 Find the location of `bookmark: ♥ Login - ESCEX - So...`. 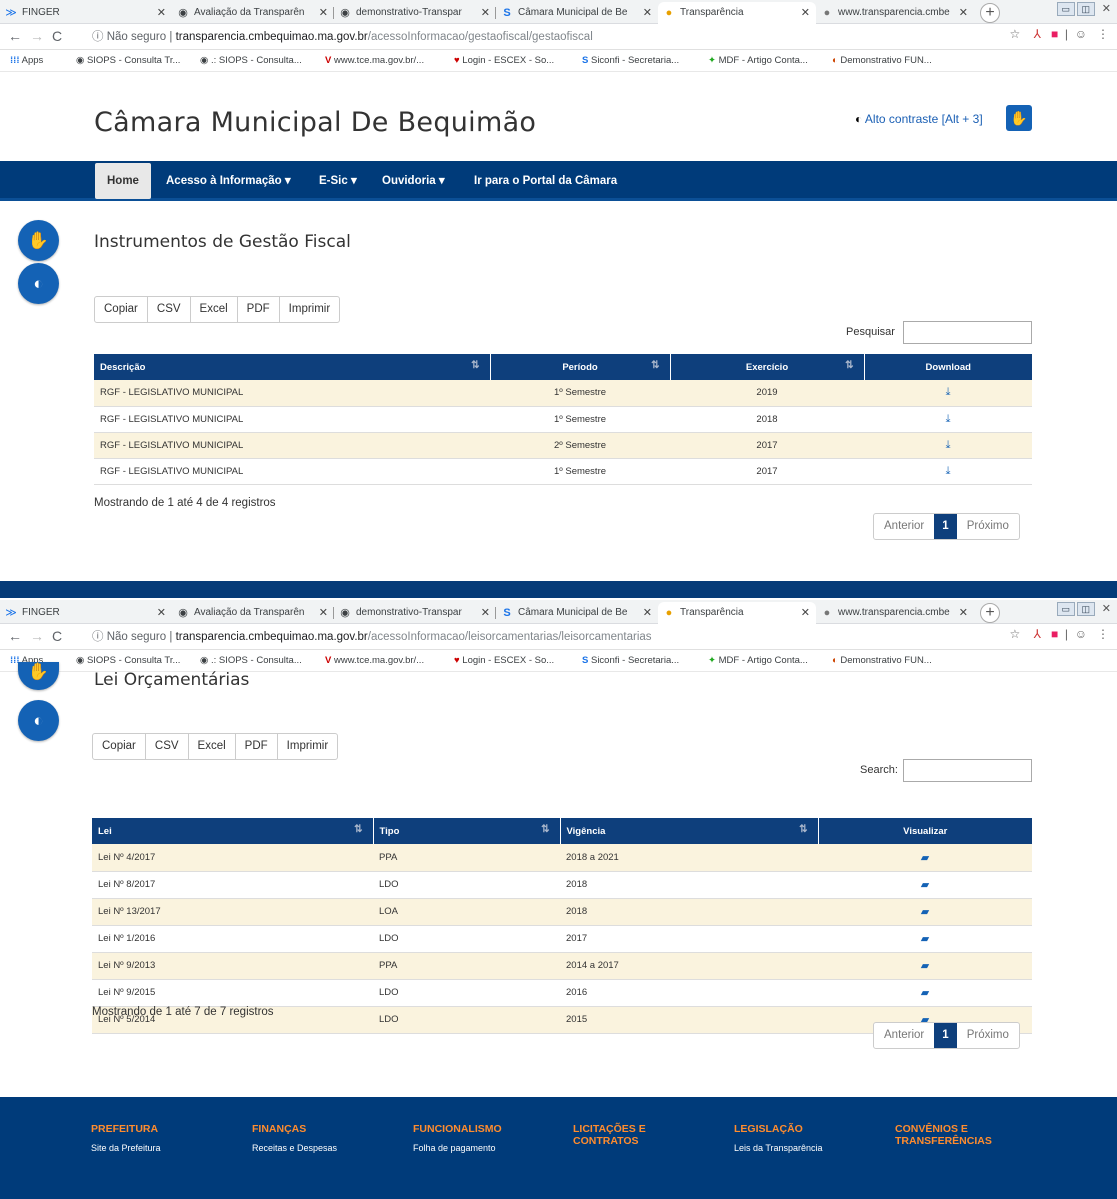

bookmark: ♥ Login - ESCEX - So... is located at coordinates (504, 661).